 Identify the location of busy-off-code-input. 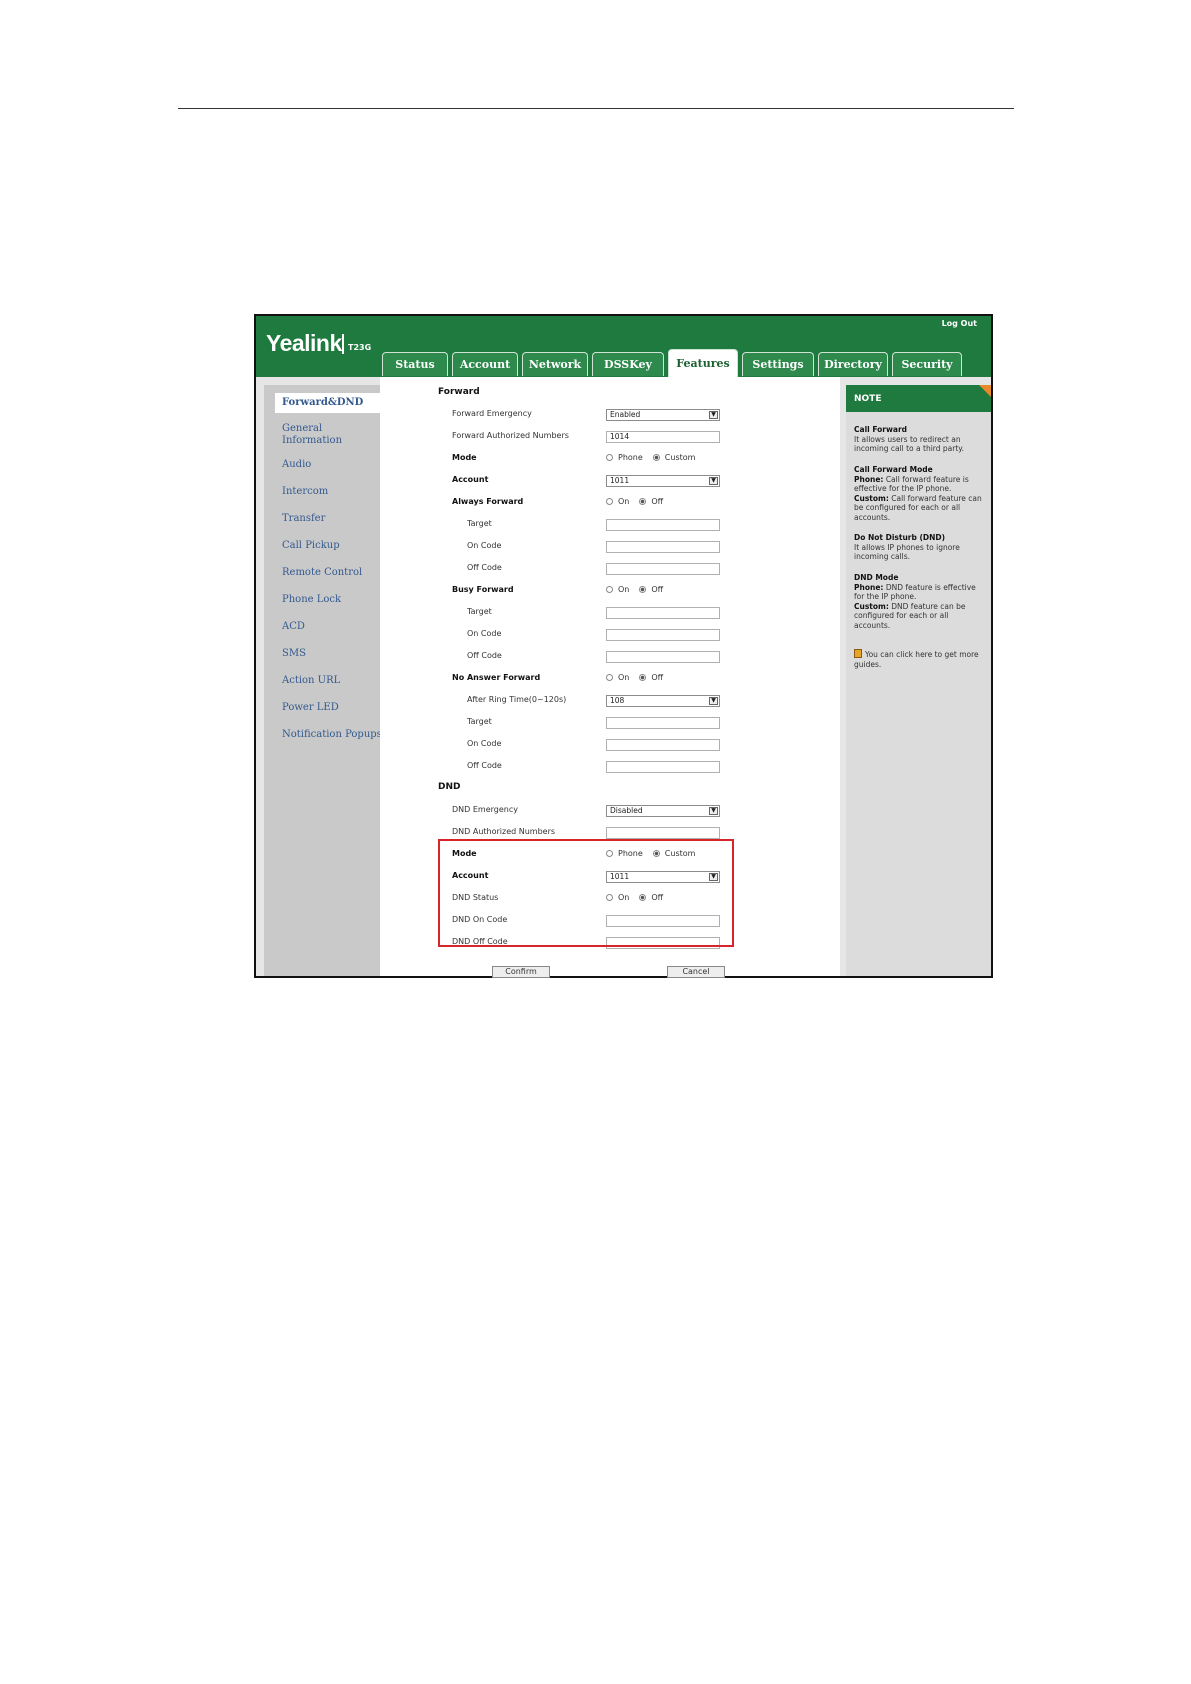
(663, 657).